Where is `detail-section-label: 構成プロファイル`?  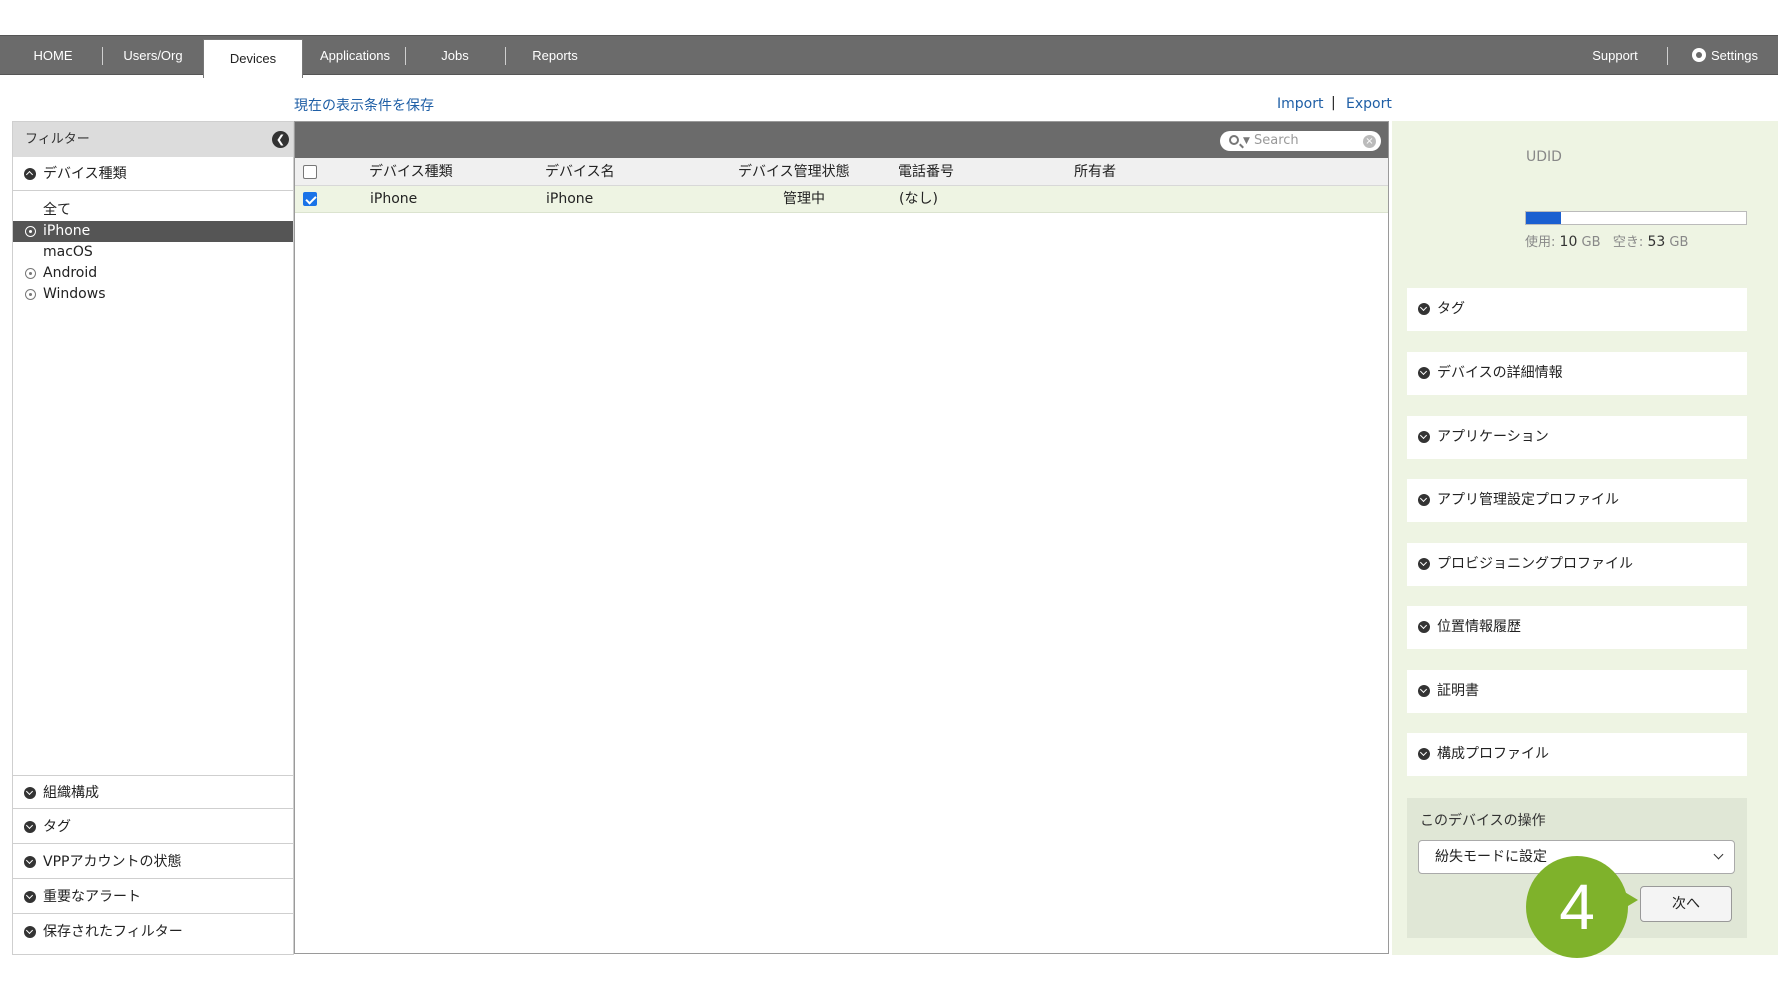
detail-section-label: 構成プロファイル is located at coordinates (1493, 754).